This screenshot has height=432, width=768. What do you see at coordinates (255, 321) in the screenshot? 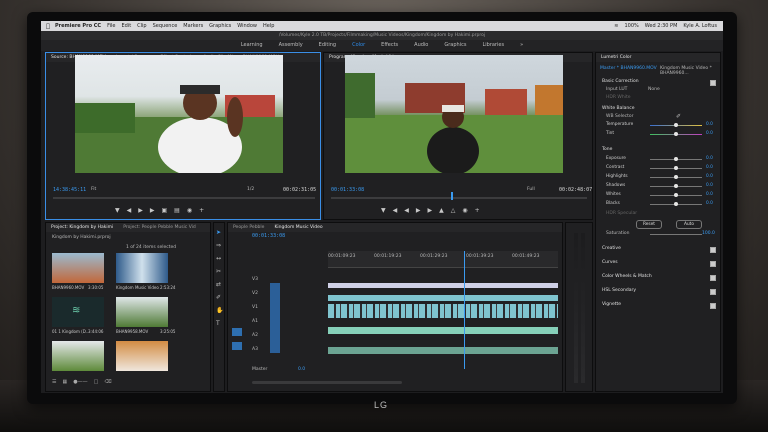
I see `track-a1: A1` at bounding box center [255, 321].